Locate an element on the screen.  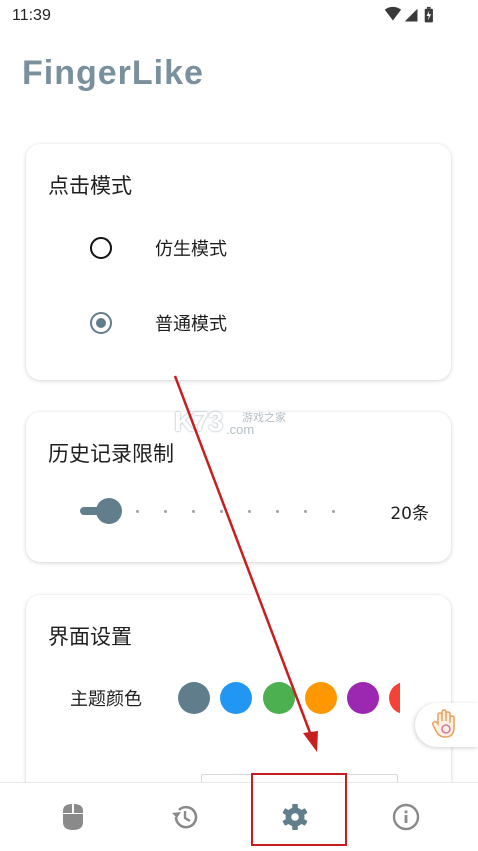
ui-settings-title: 界面设置 is located at coordinates (90, 637).